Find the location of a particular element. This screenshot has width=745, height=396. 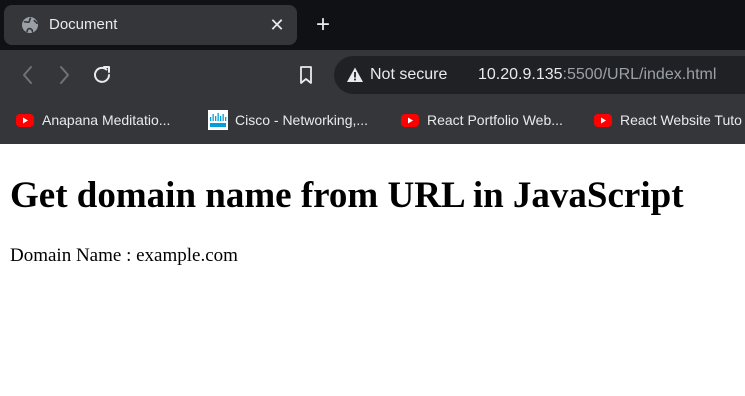

page-heading: Get domain name from URL in JavaScript is located at coordinates (347, 195).